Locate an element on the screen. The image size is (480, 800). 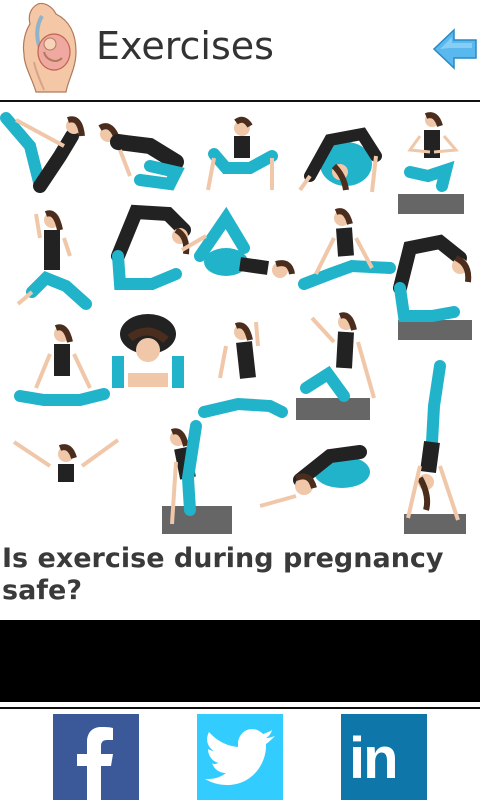
facebook-button is located at coordinates (96, 757).